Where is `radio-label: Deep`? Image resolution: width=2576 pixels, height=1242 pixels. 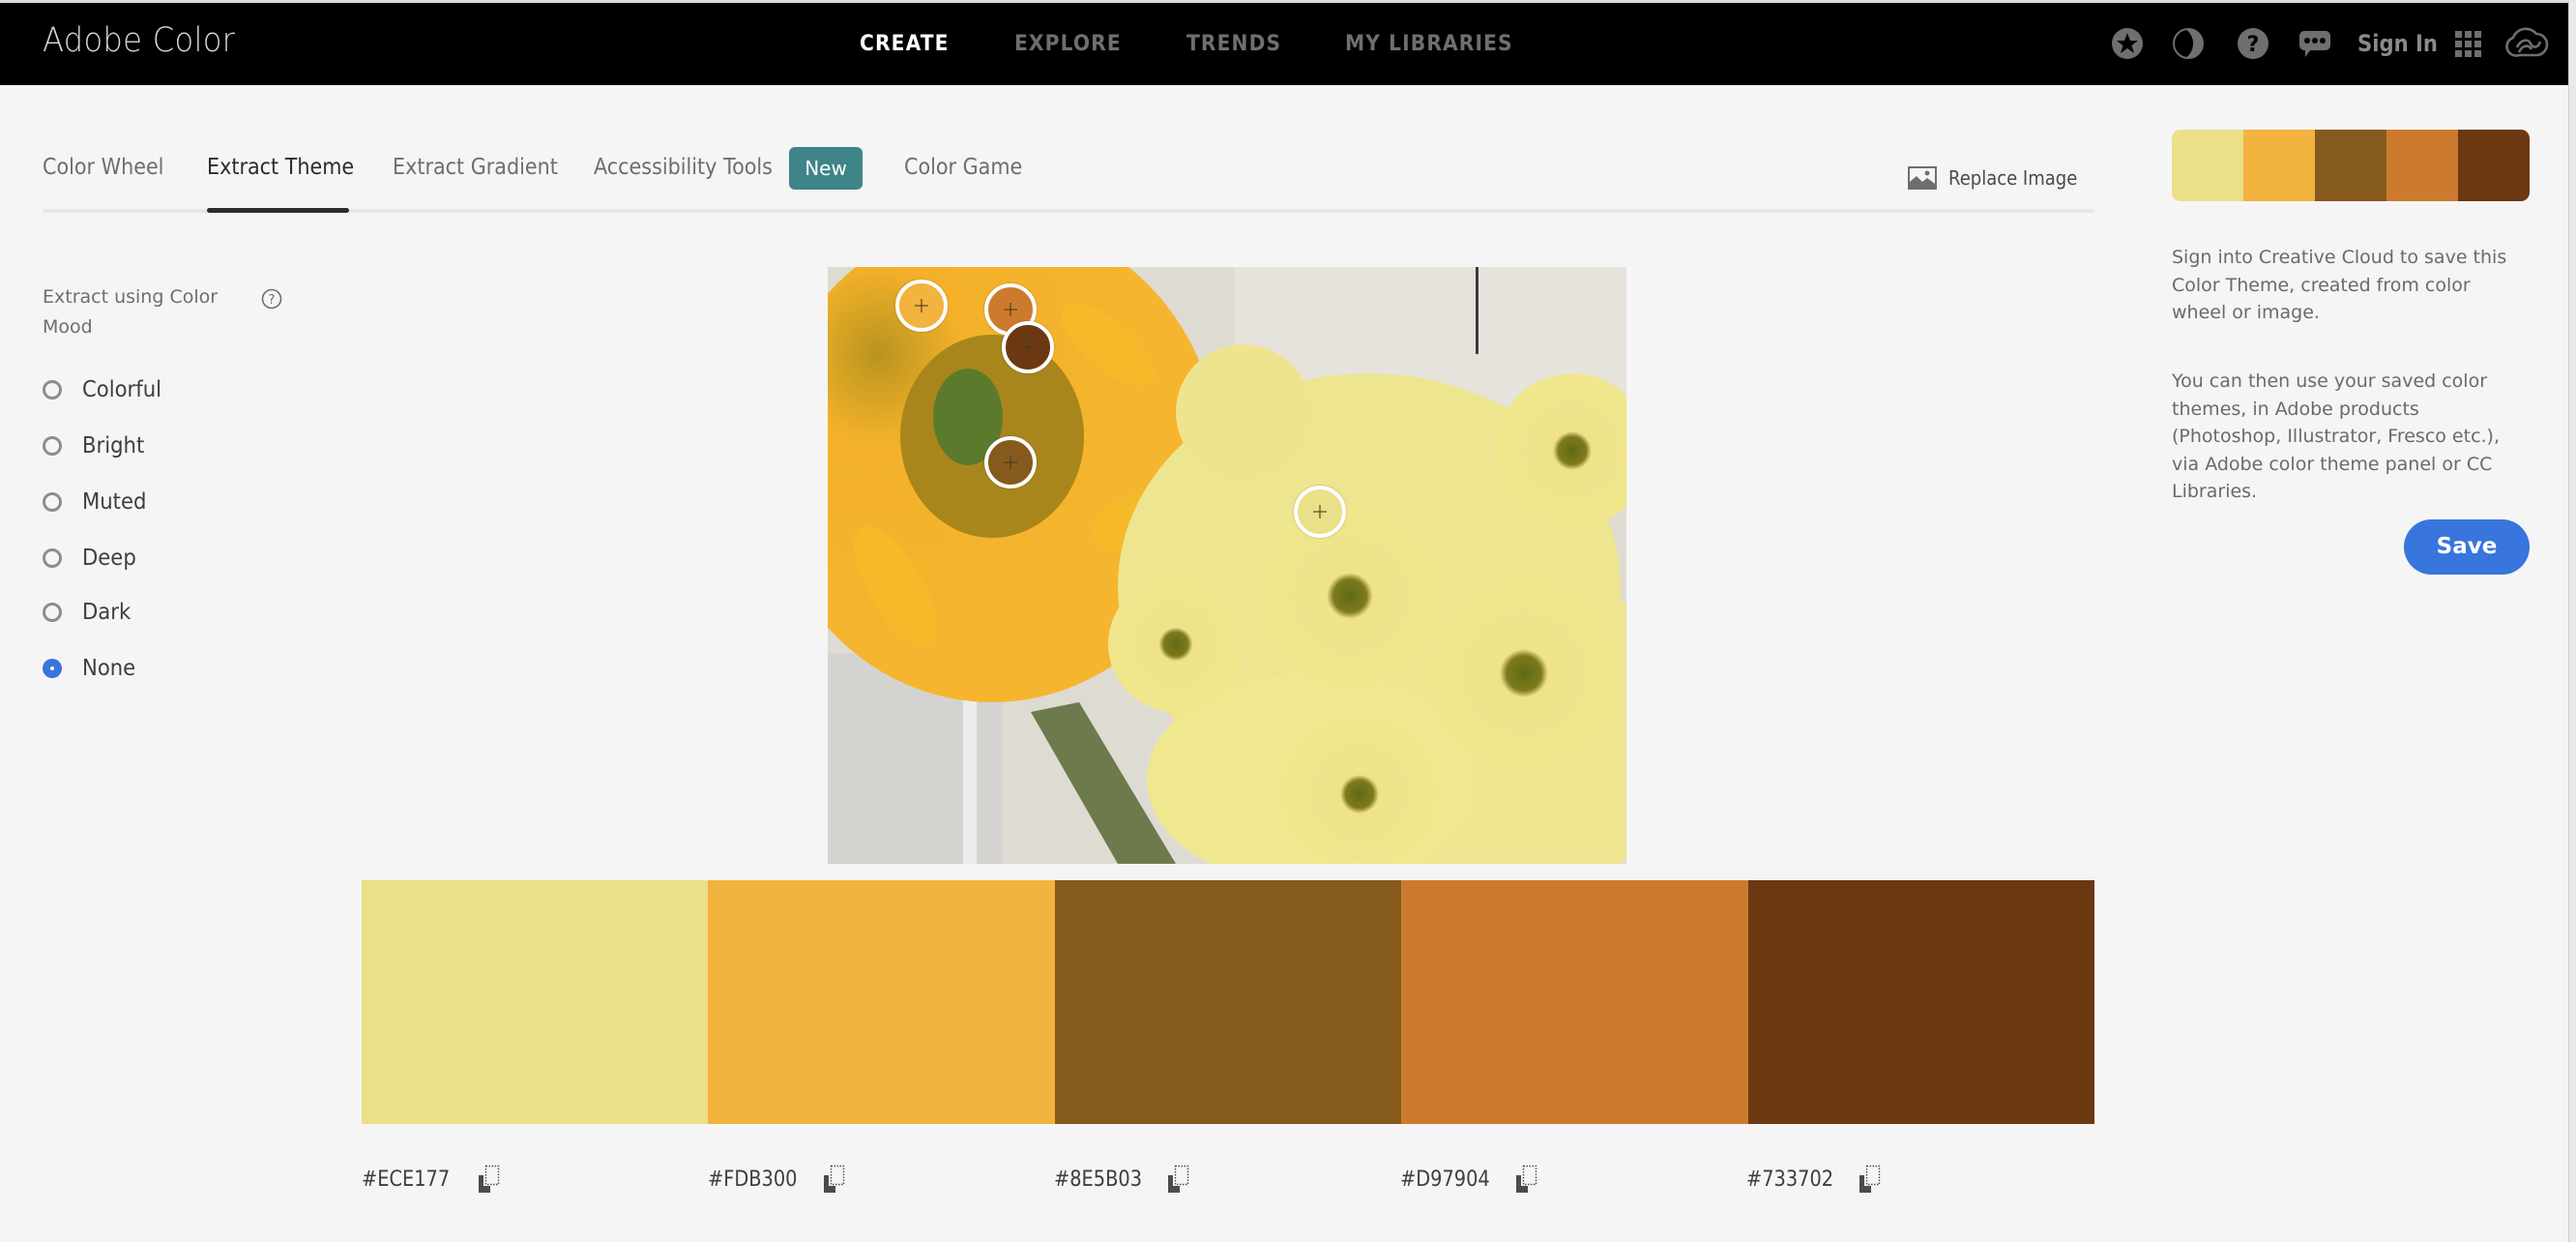 radio-label: Deep is located at coordinates (109, 558).